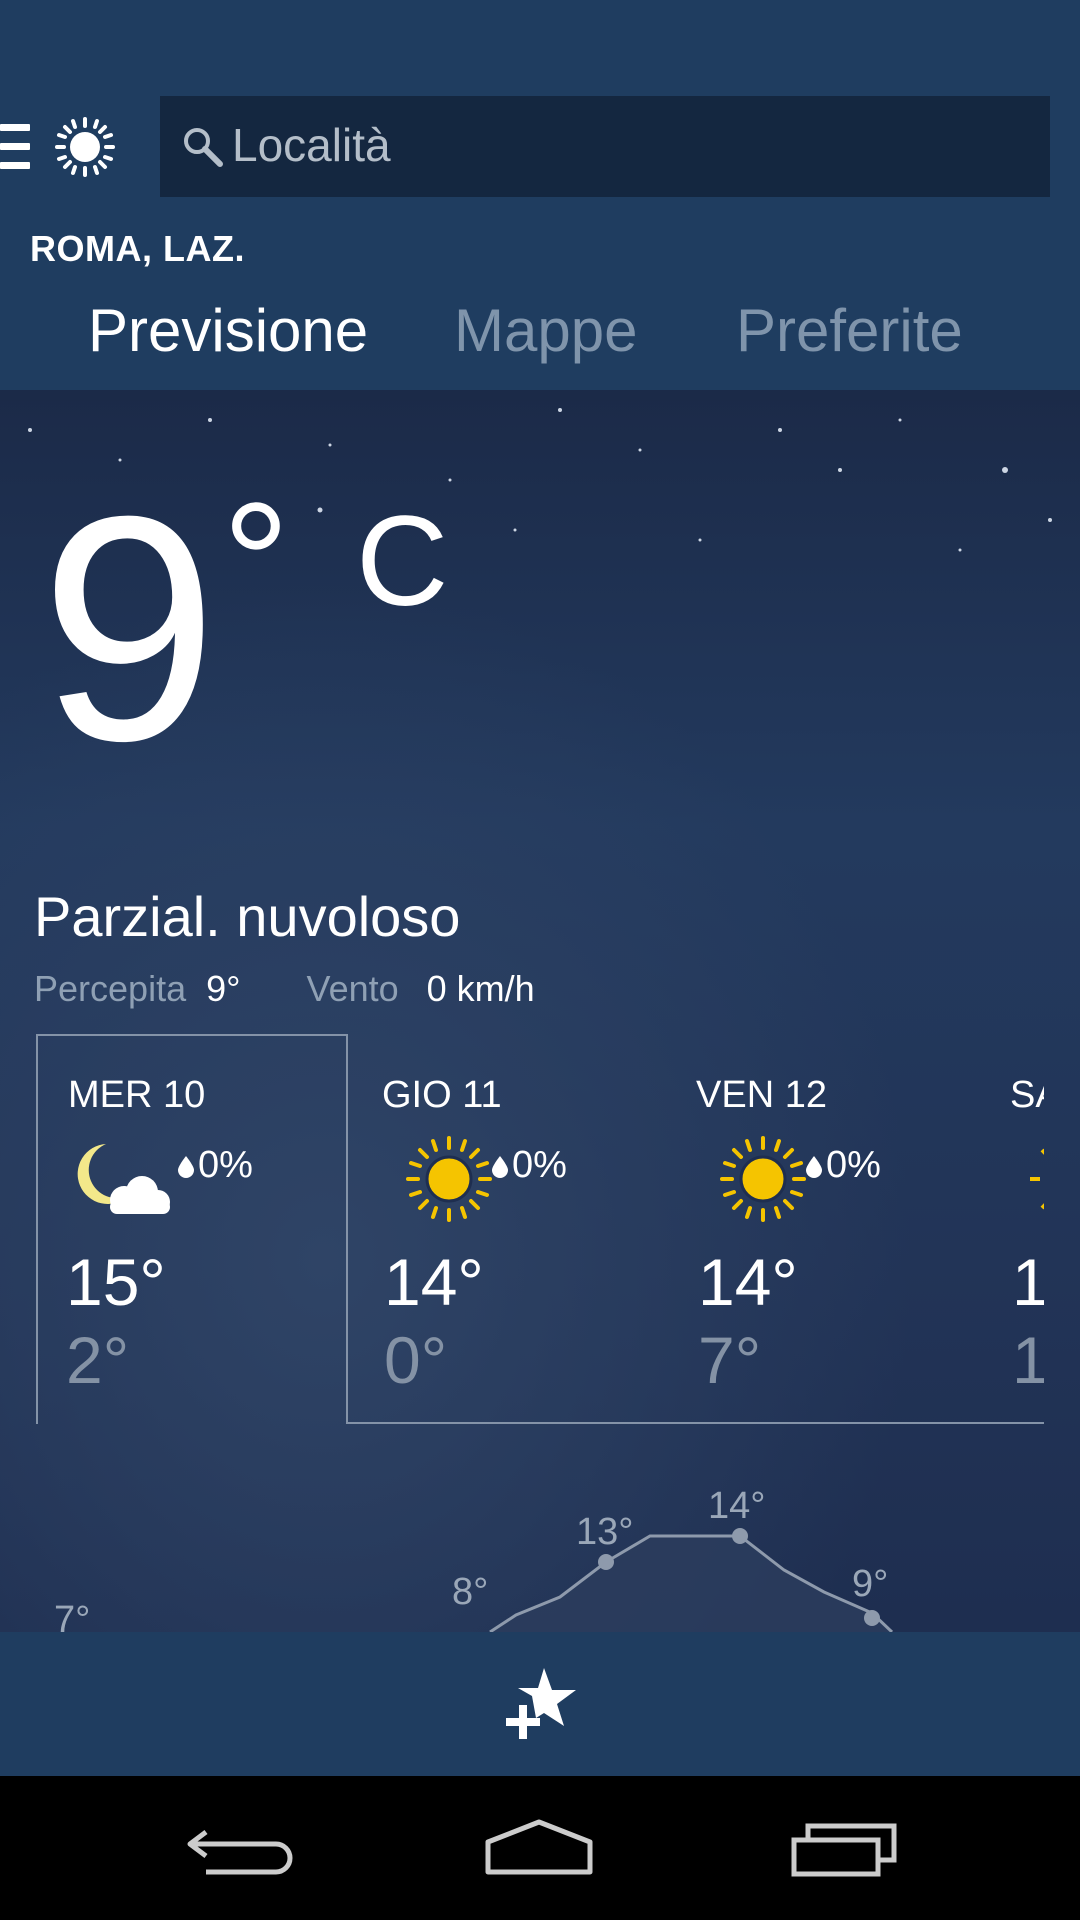 This screenshot has height=1920, width=1080. I want to click on location-name: ROMA, LAZ., so click(137, 248).